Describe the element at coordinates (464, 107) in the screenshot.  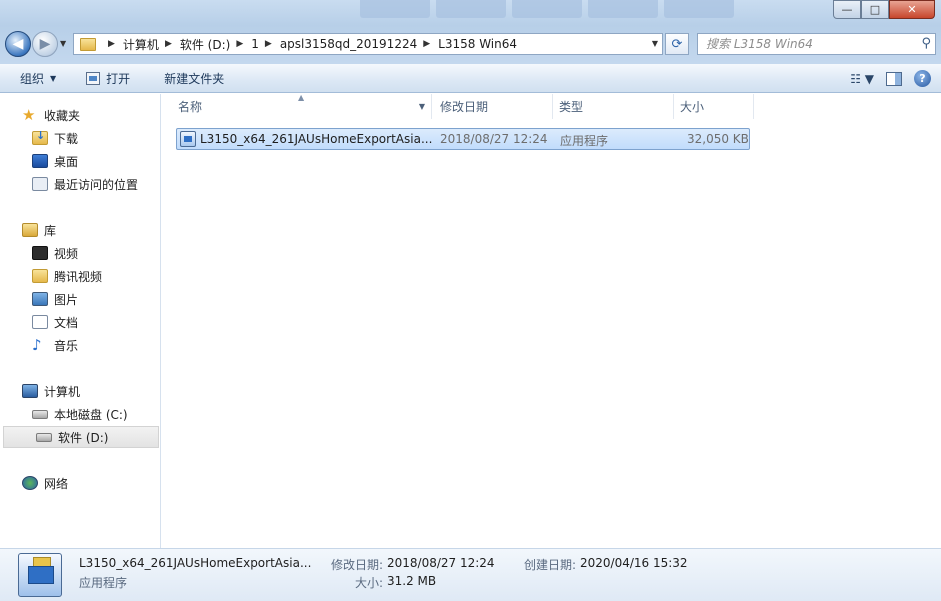
I see `column-header-label: 修改日期` at that location.